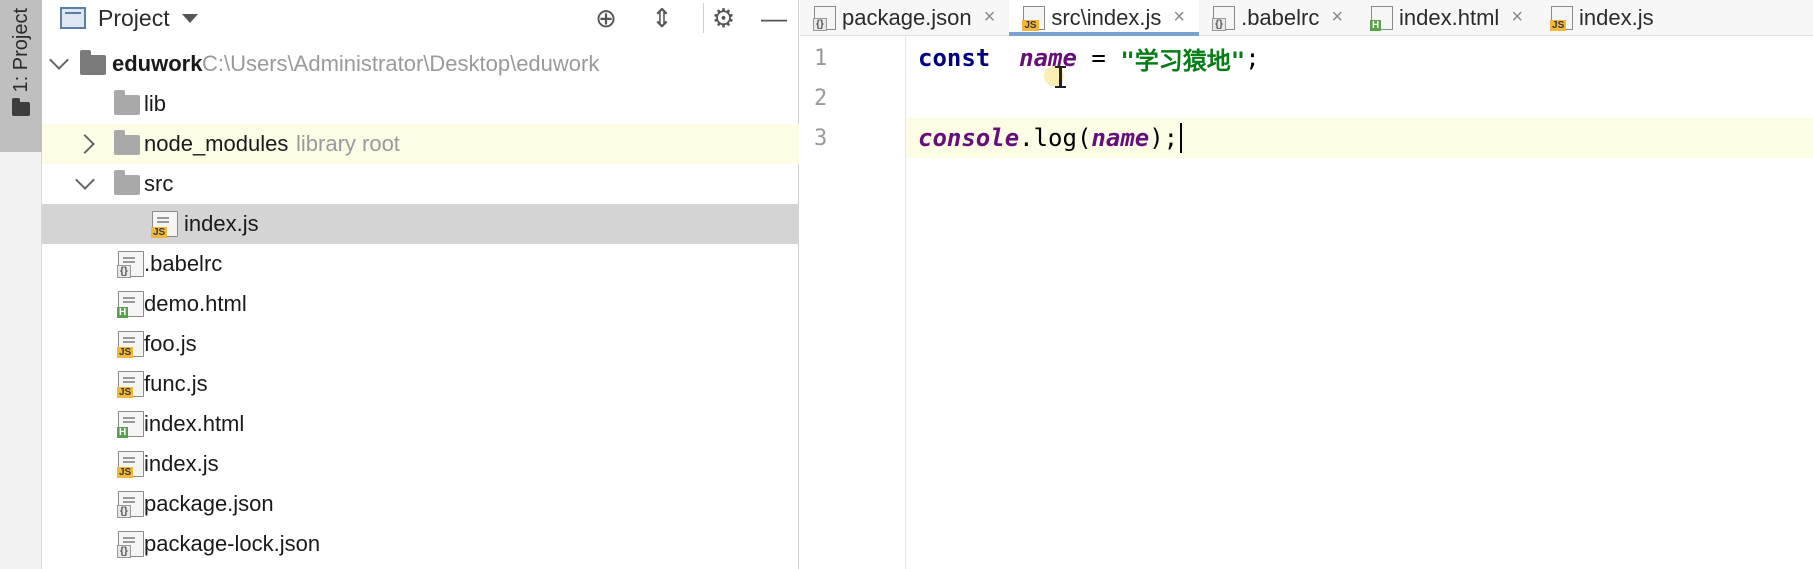 Image resolution: width=1813 pixels, height=569 pixels. What do you see at coordinates (420, 224) in the screenshot?
I see `tree-row-src-index-js: JS index.js` at bounding box center [420, 224].